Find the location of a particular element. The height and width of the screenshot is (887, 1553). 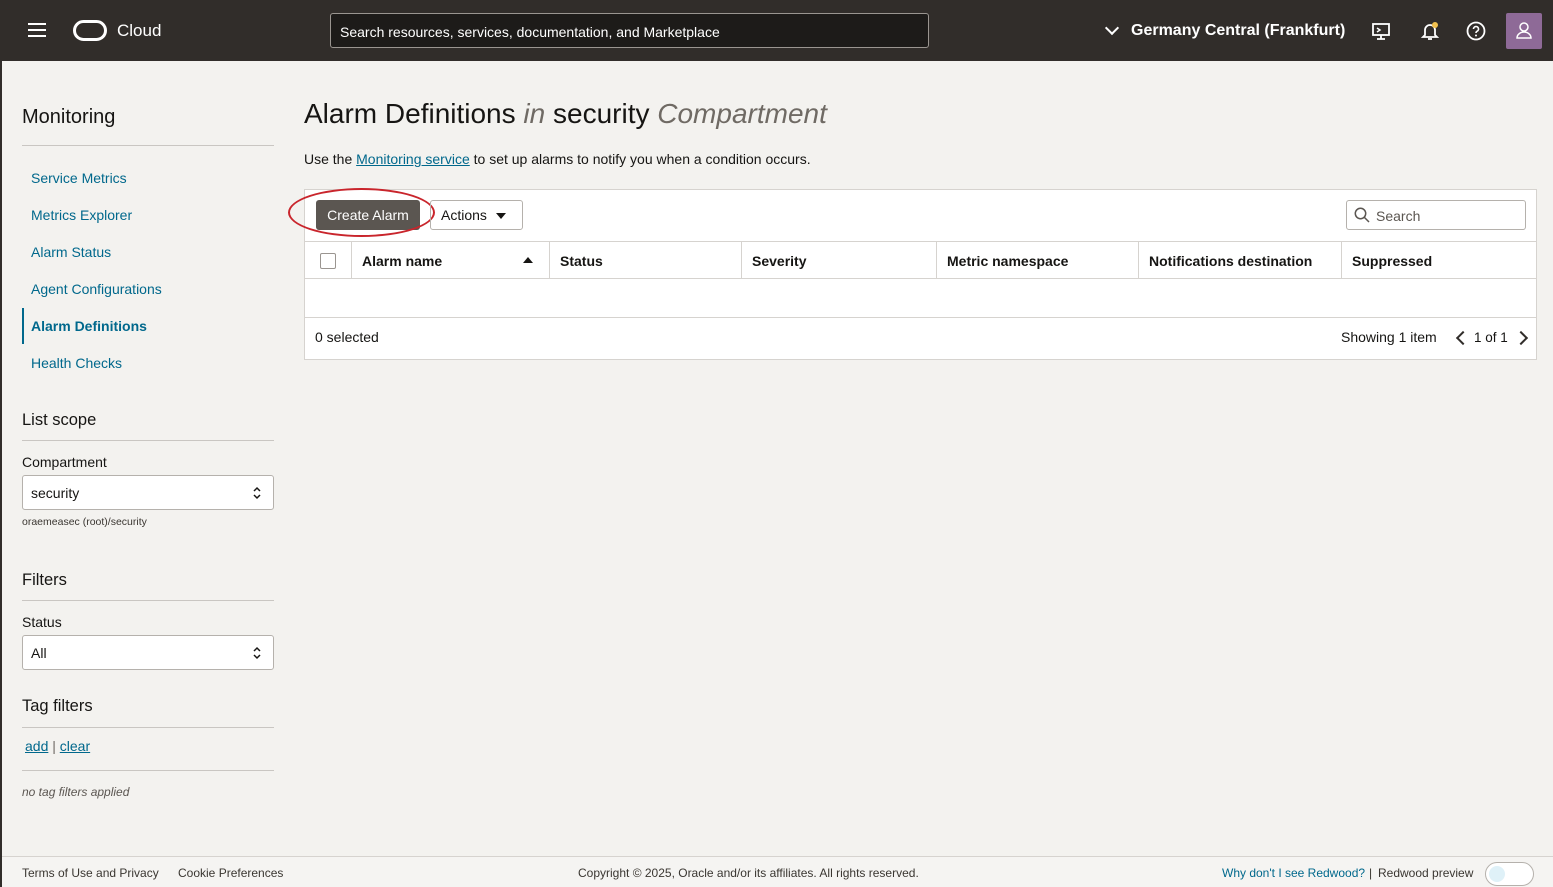

search-icon is located at coordinates (1362, 215).